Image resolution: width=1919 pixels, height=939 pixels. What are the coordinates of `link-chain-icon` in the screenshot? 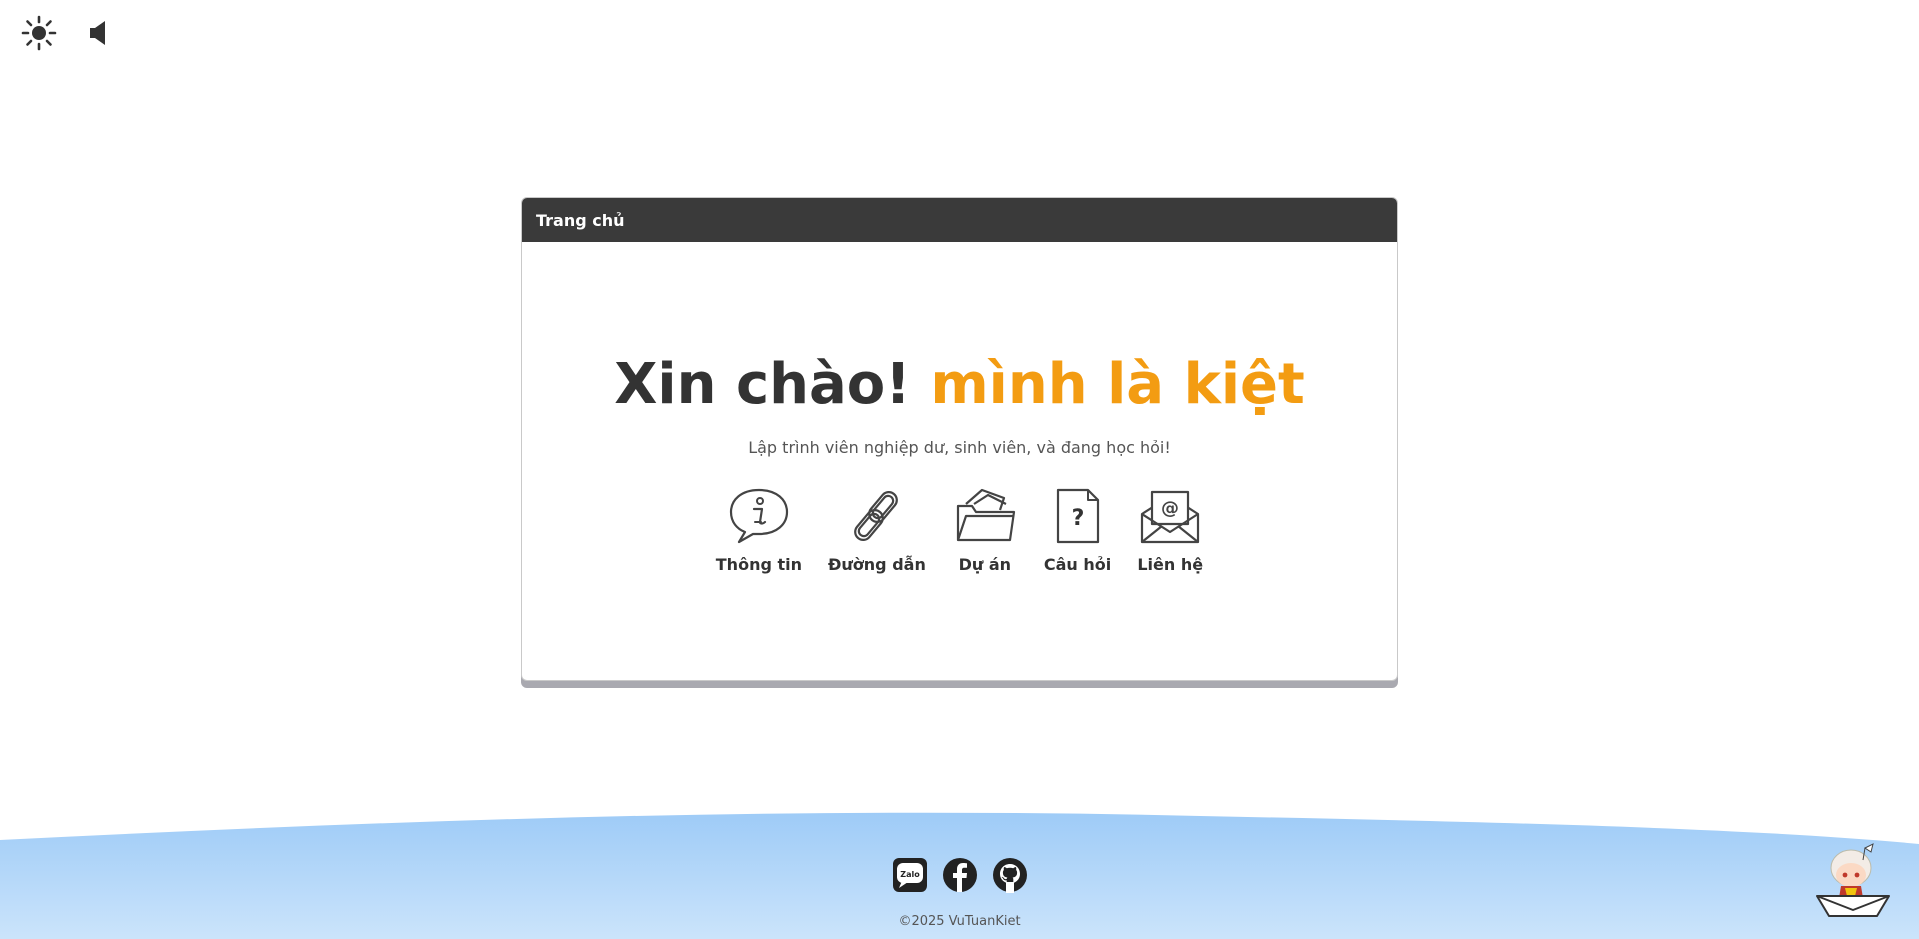 It's located at (876, 516).